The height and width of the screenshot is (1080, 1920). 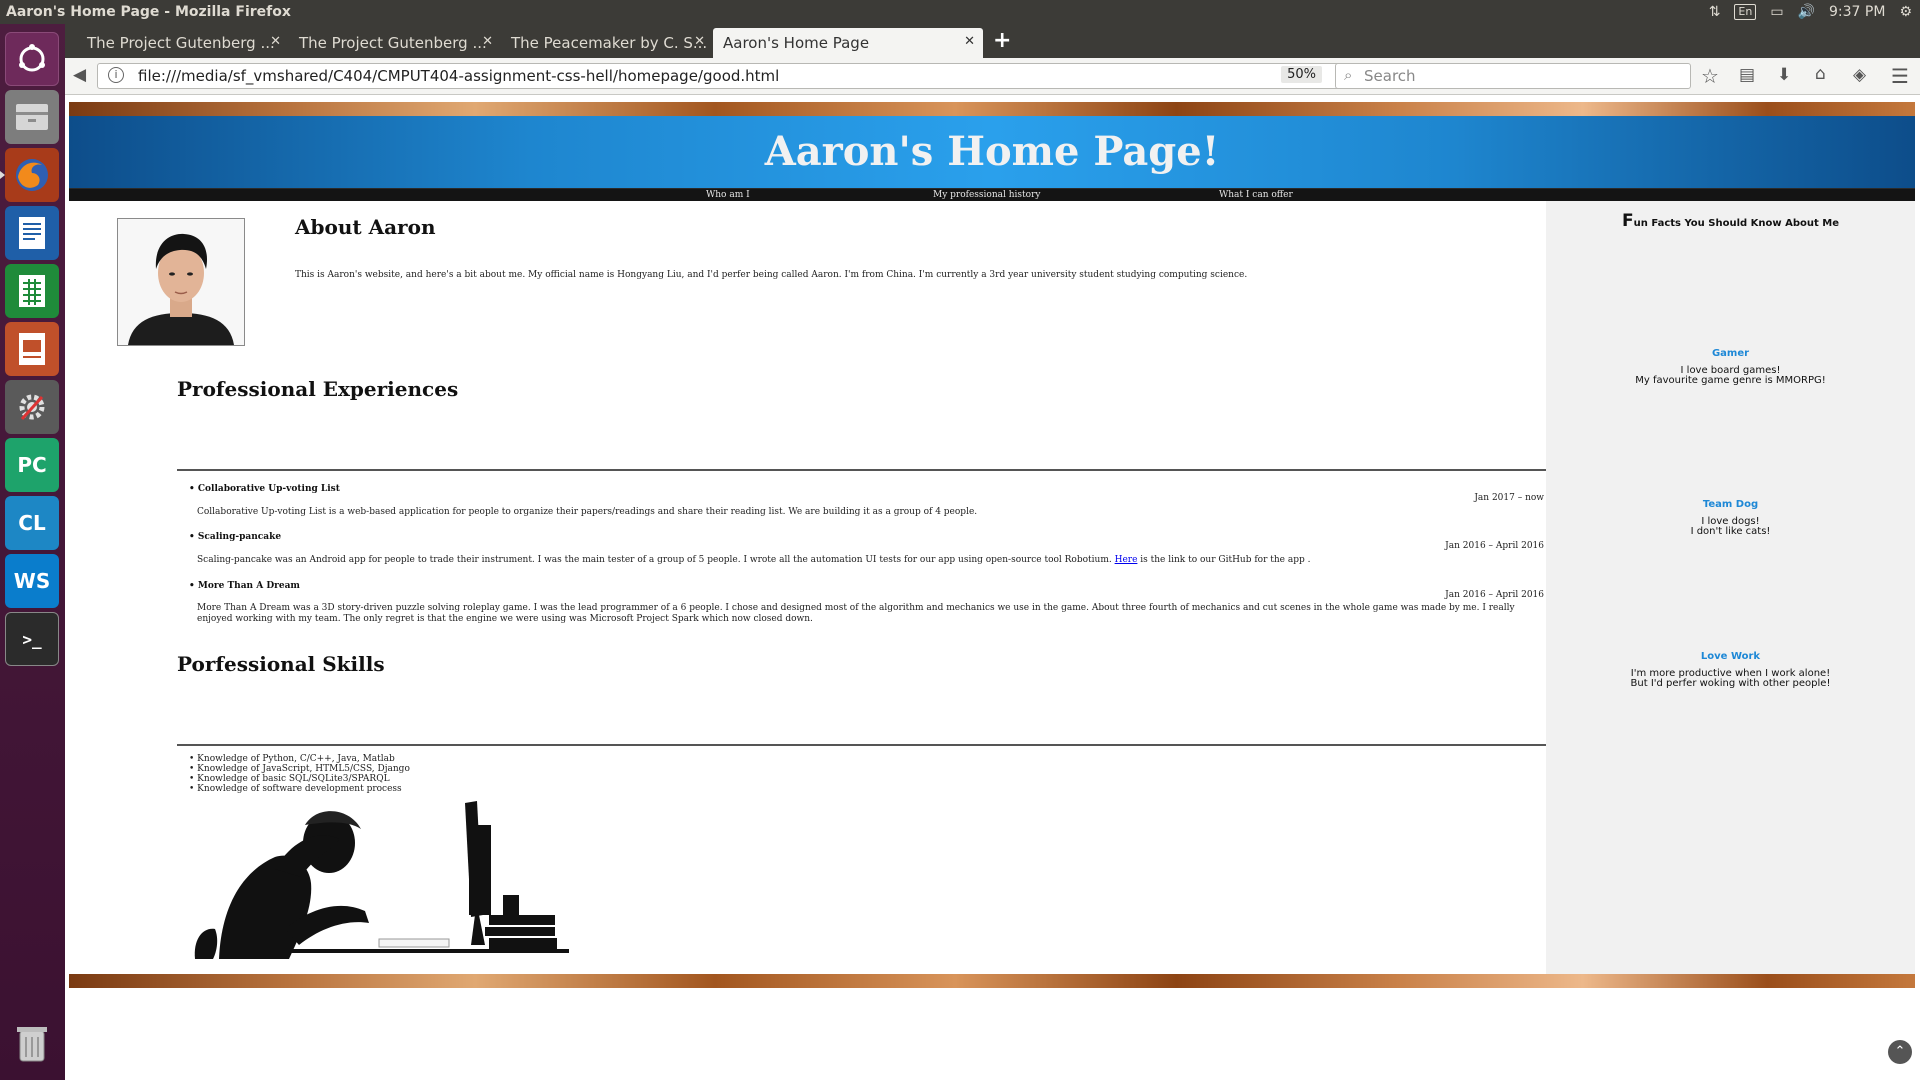 What do you see at coordinates (32, 581) in the screenshot?
I see `webstorm-icon: WS` at bounding box center [32, 581].